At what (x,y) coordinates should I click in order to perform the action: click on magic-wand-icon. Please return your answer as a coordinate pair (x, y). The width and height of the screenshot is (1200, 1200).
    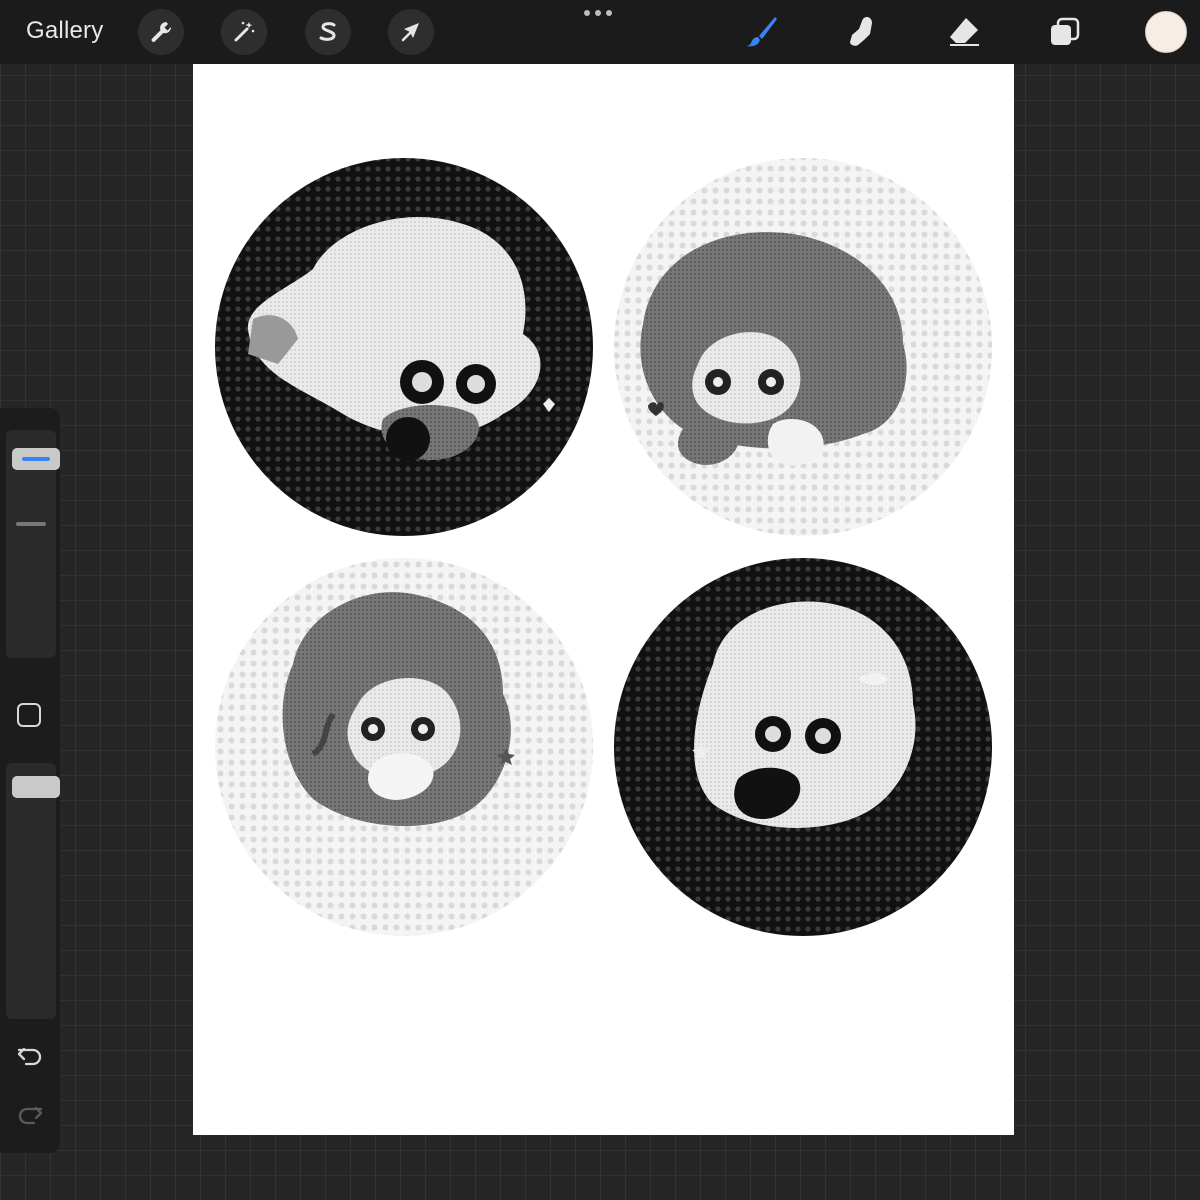
    Looking at the image, I should click on (244, 31).